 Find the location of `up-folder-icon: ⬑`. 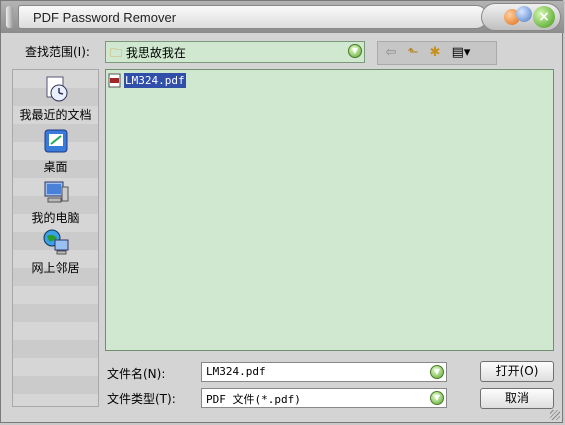

up-folder-icon: ⬑ is located at coordinates (413, 53).